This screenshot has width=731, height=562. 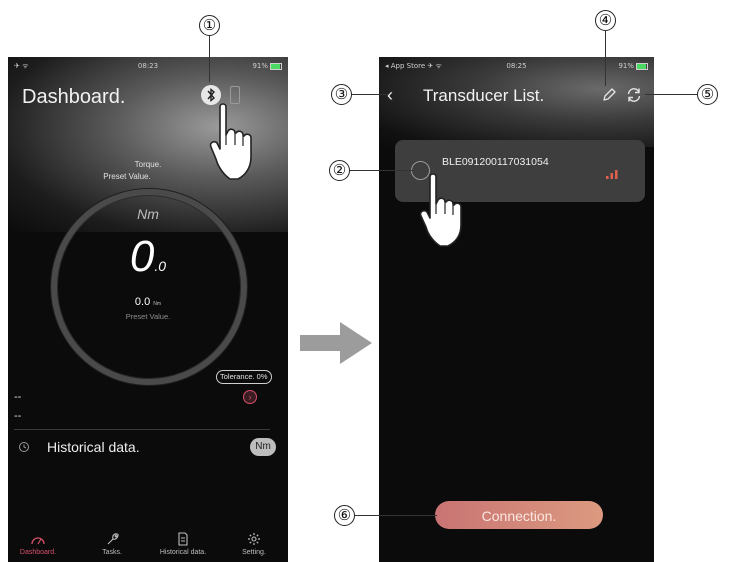 I want to click on divider, so click(x=142, y=429).